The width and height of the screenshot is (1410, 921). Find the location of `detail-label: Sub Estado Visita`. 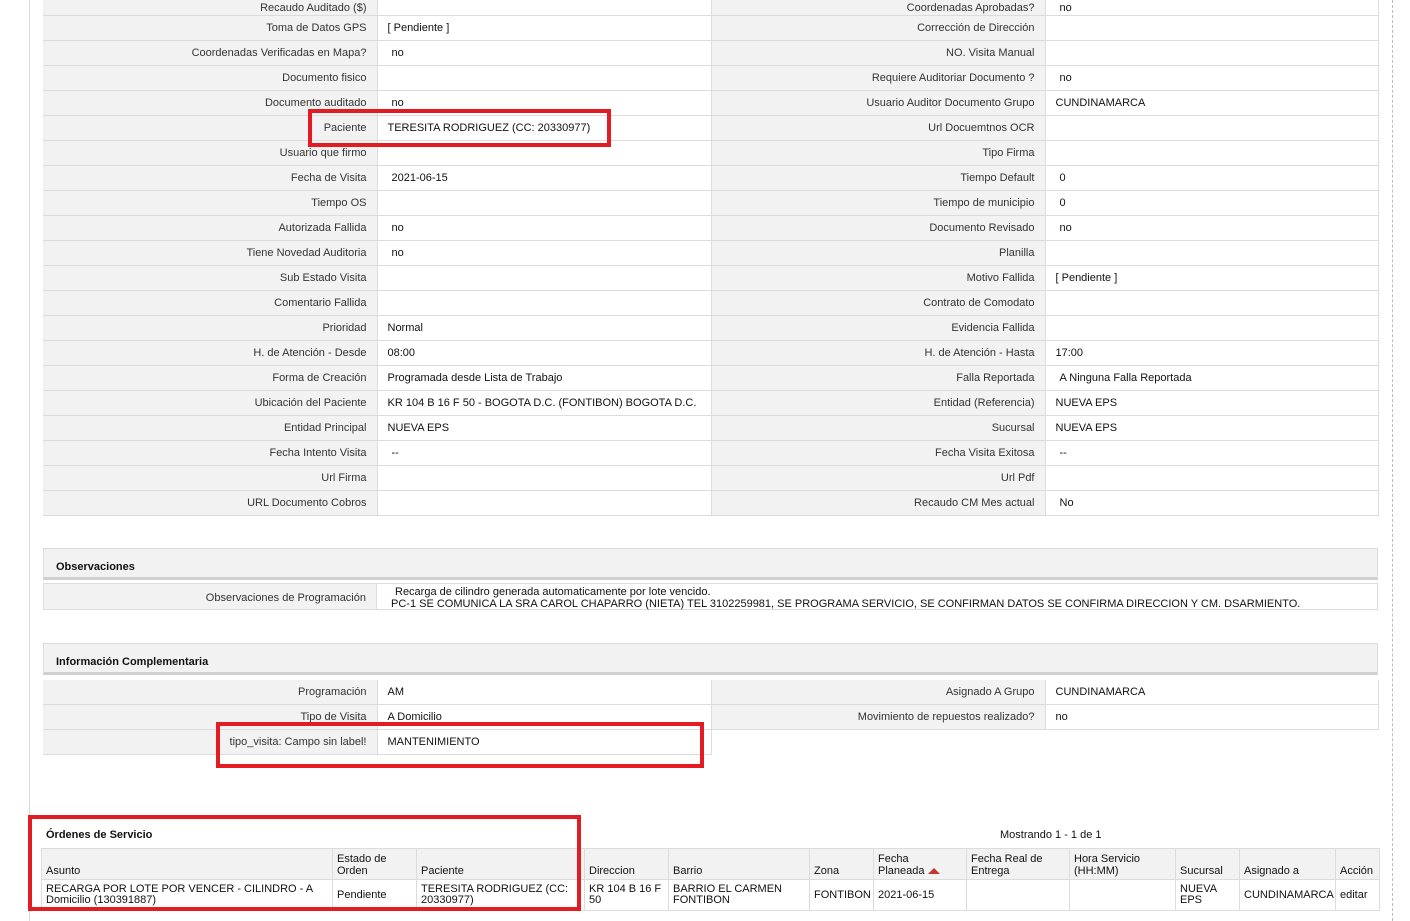

detail-label: Sub Estado Visita is located at coordinates (210, 278).